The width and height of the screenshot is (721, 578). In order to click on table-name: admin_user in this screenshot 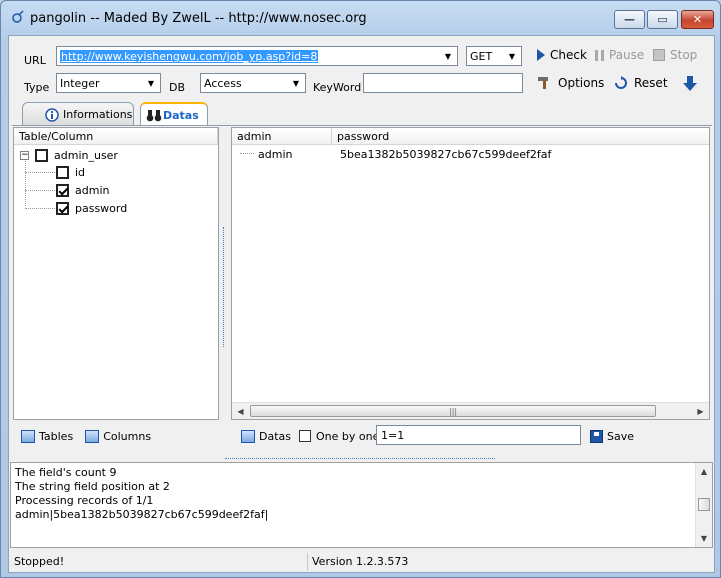, I will do `click(86, 155)`.